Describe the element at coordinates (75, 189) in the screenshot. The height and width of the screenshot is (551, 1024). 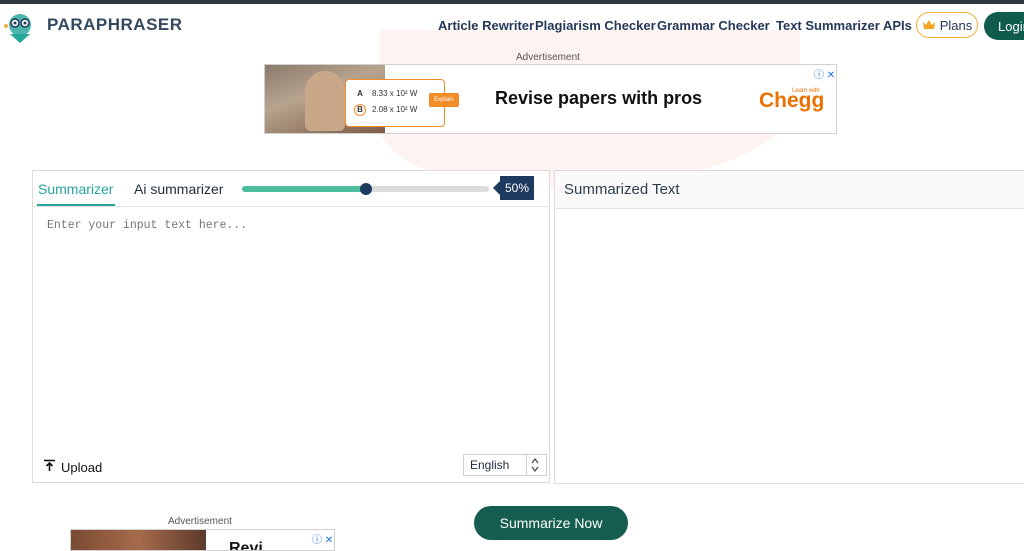
I see `tab-summarizer: Summarizer` at that location.